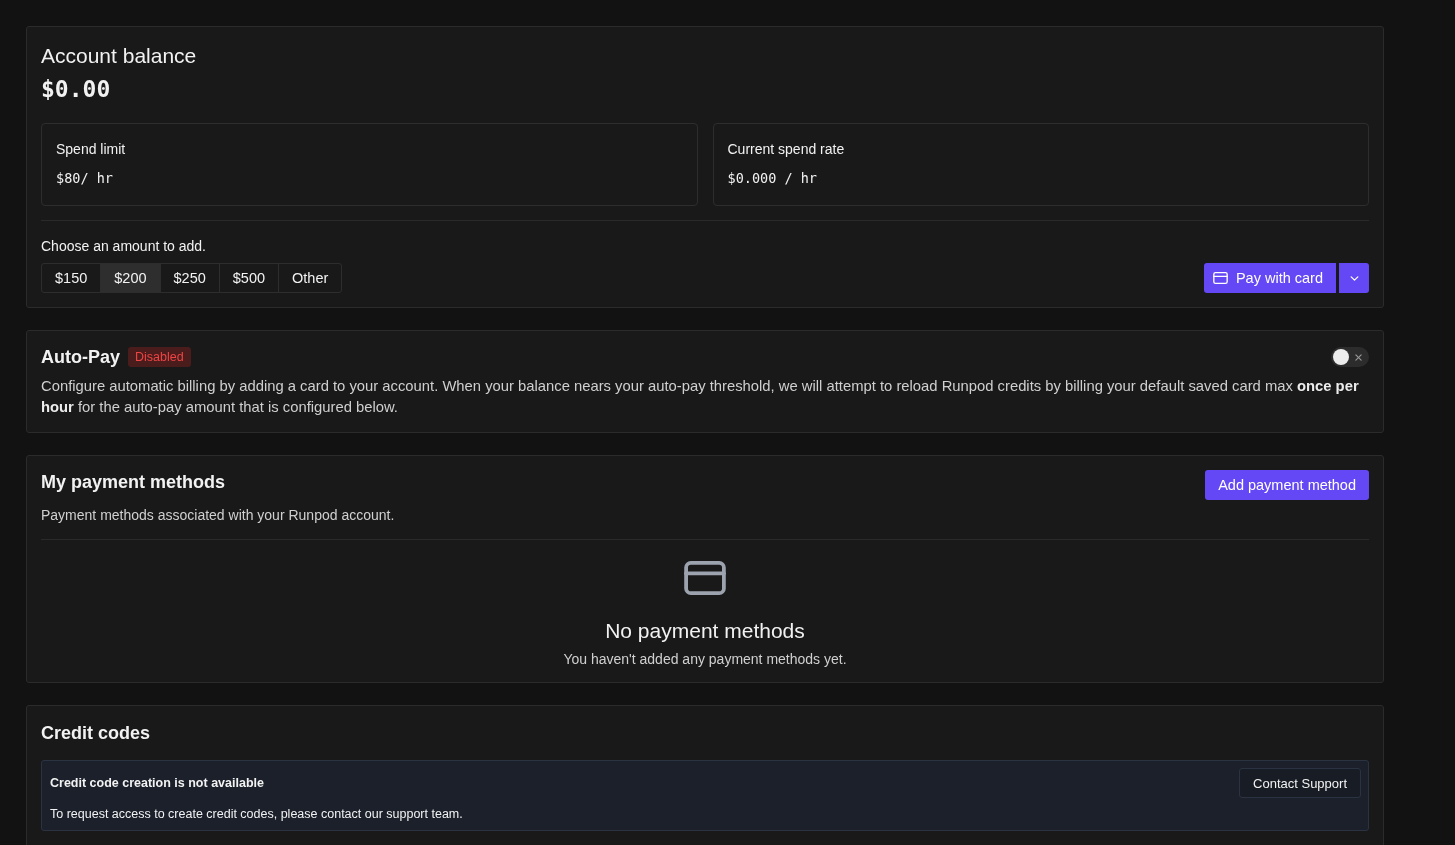  Describe the element at coordinates (786, 149) in the screenshot. I see `stat-label: Current spend rate` at that location.